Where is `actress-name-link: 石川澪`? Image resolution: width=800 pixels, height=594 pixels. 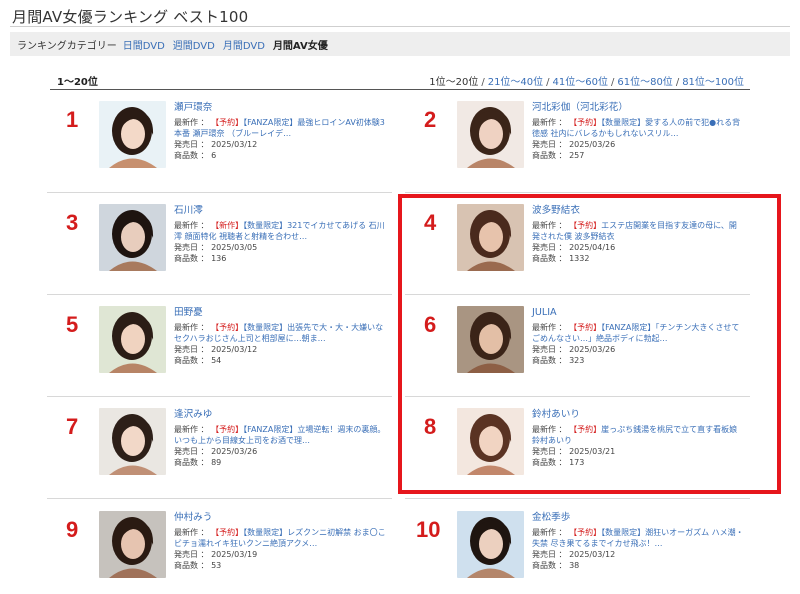 actress-name-link: 石川澪 is located at coordinates (280, 212).